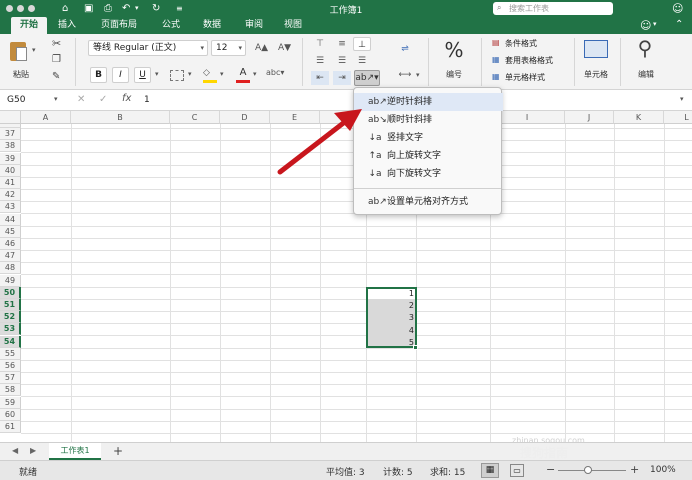  I want to click on row-header-59: 59, so click(10, 403).